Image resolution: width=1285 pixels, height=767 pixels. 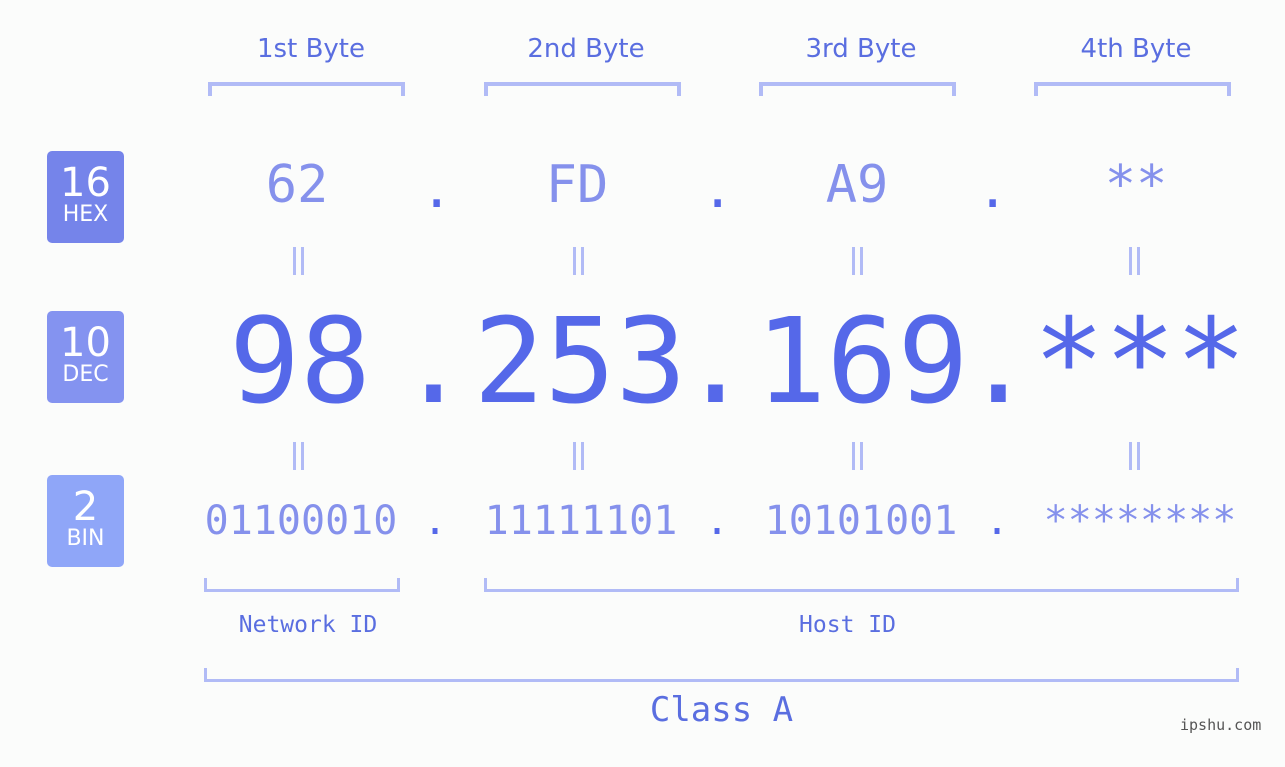 I want to click on byte-header-2: 2nd Byte, so click(x=586, y=49).